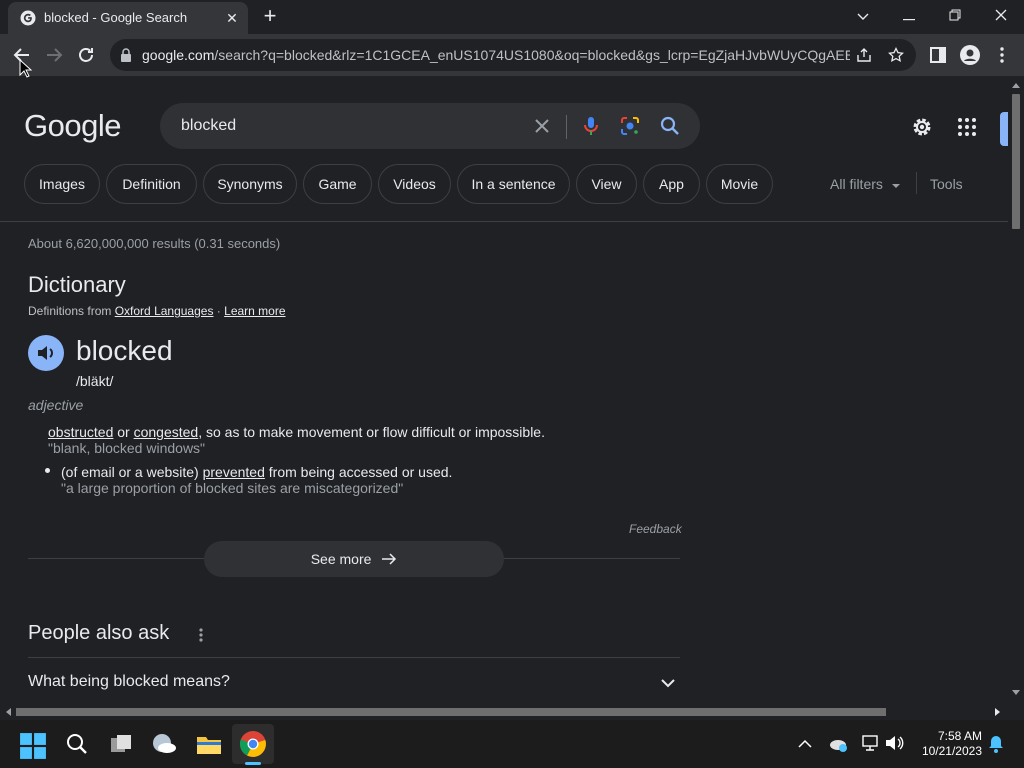  I want to click on all-filters-label: All filters, so click(856, 184).